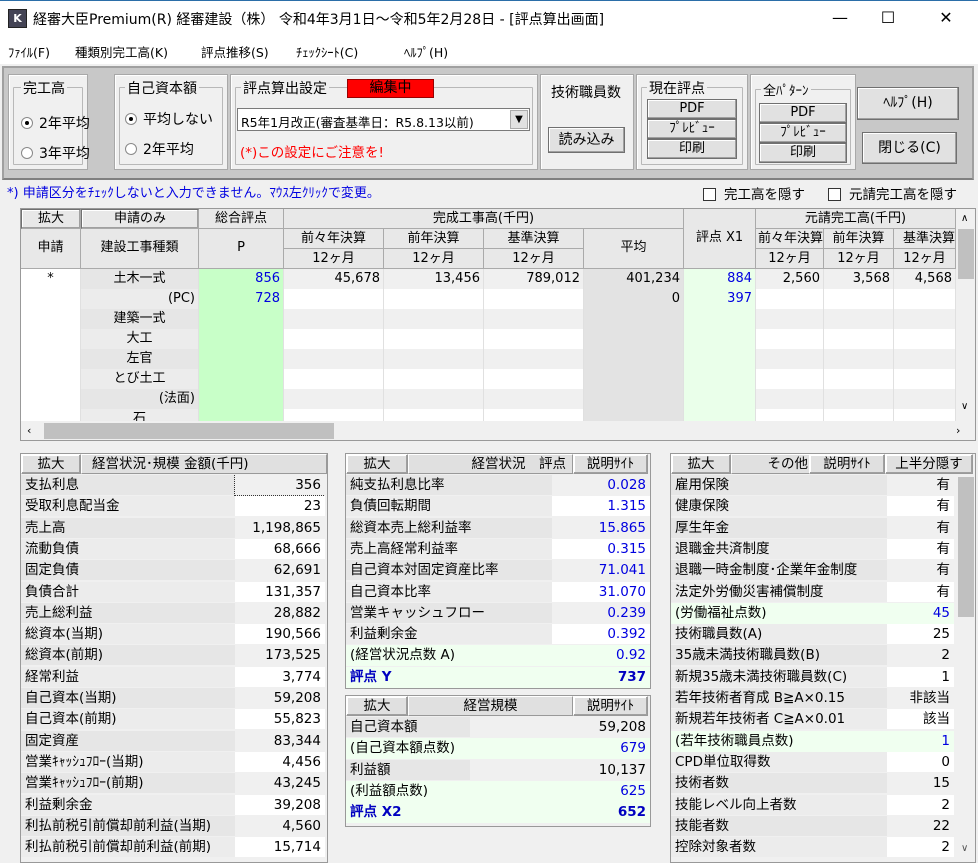 This screenshot has width=978, height=863. Describe the element at coordinates (920, 698) in the screenshot. I see `row-value: 非該当` at that location.